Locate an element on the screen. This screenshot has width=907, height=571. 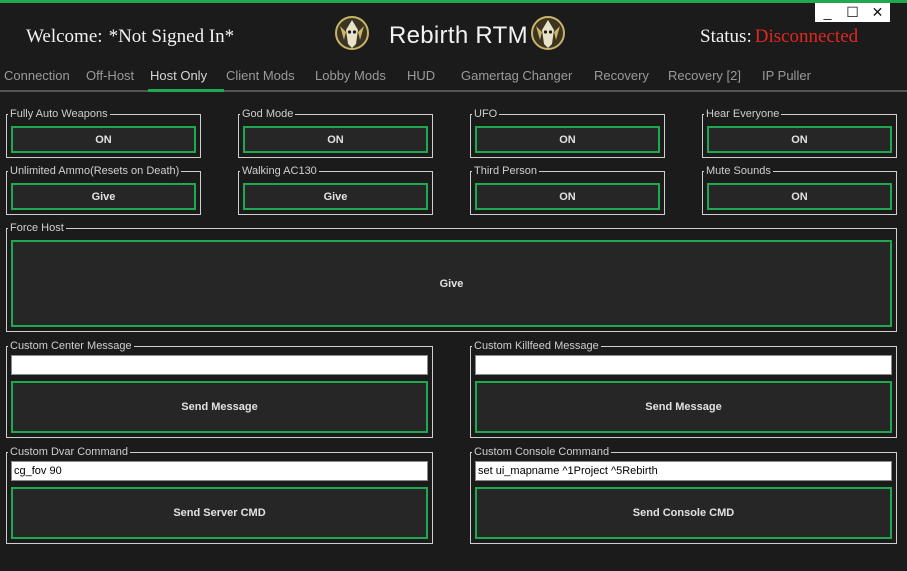
tab-client-mods: Client Mods is located at coordinates (260, 77).